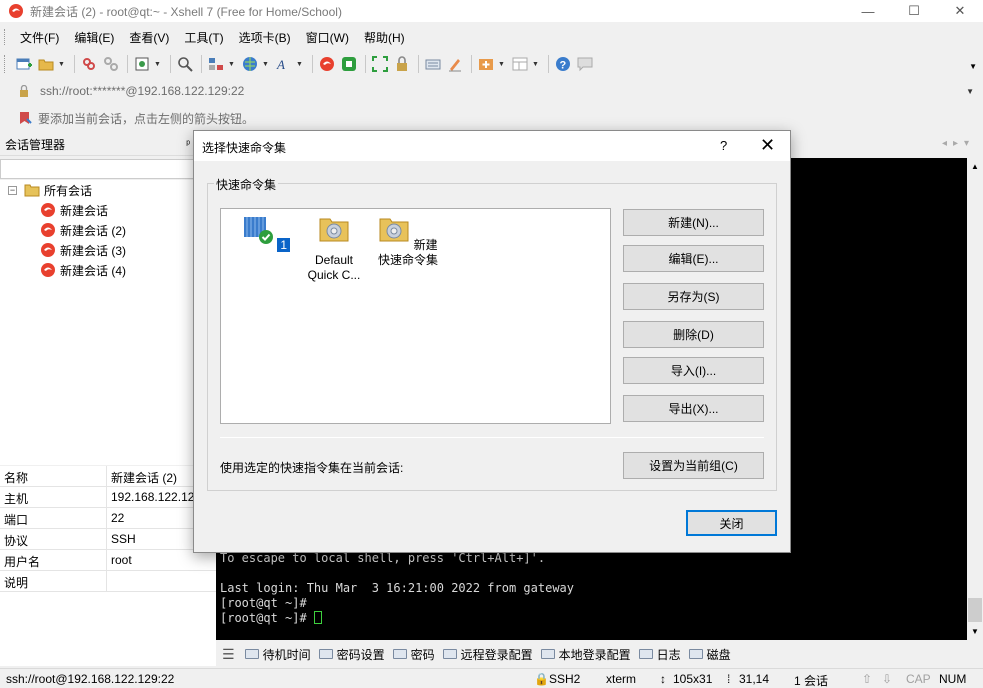  Describe the element at coordinates (232, 64) in the screenshot. I see `transfer-dropdown-icon: ▼` at that location.